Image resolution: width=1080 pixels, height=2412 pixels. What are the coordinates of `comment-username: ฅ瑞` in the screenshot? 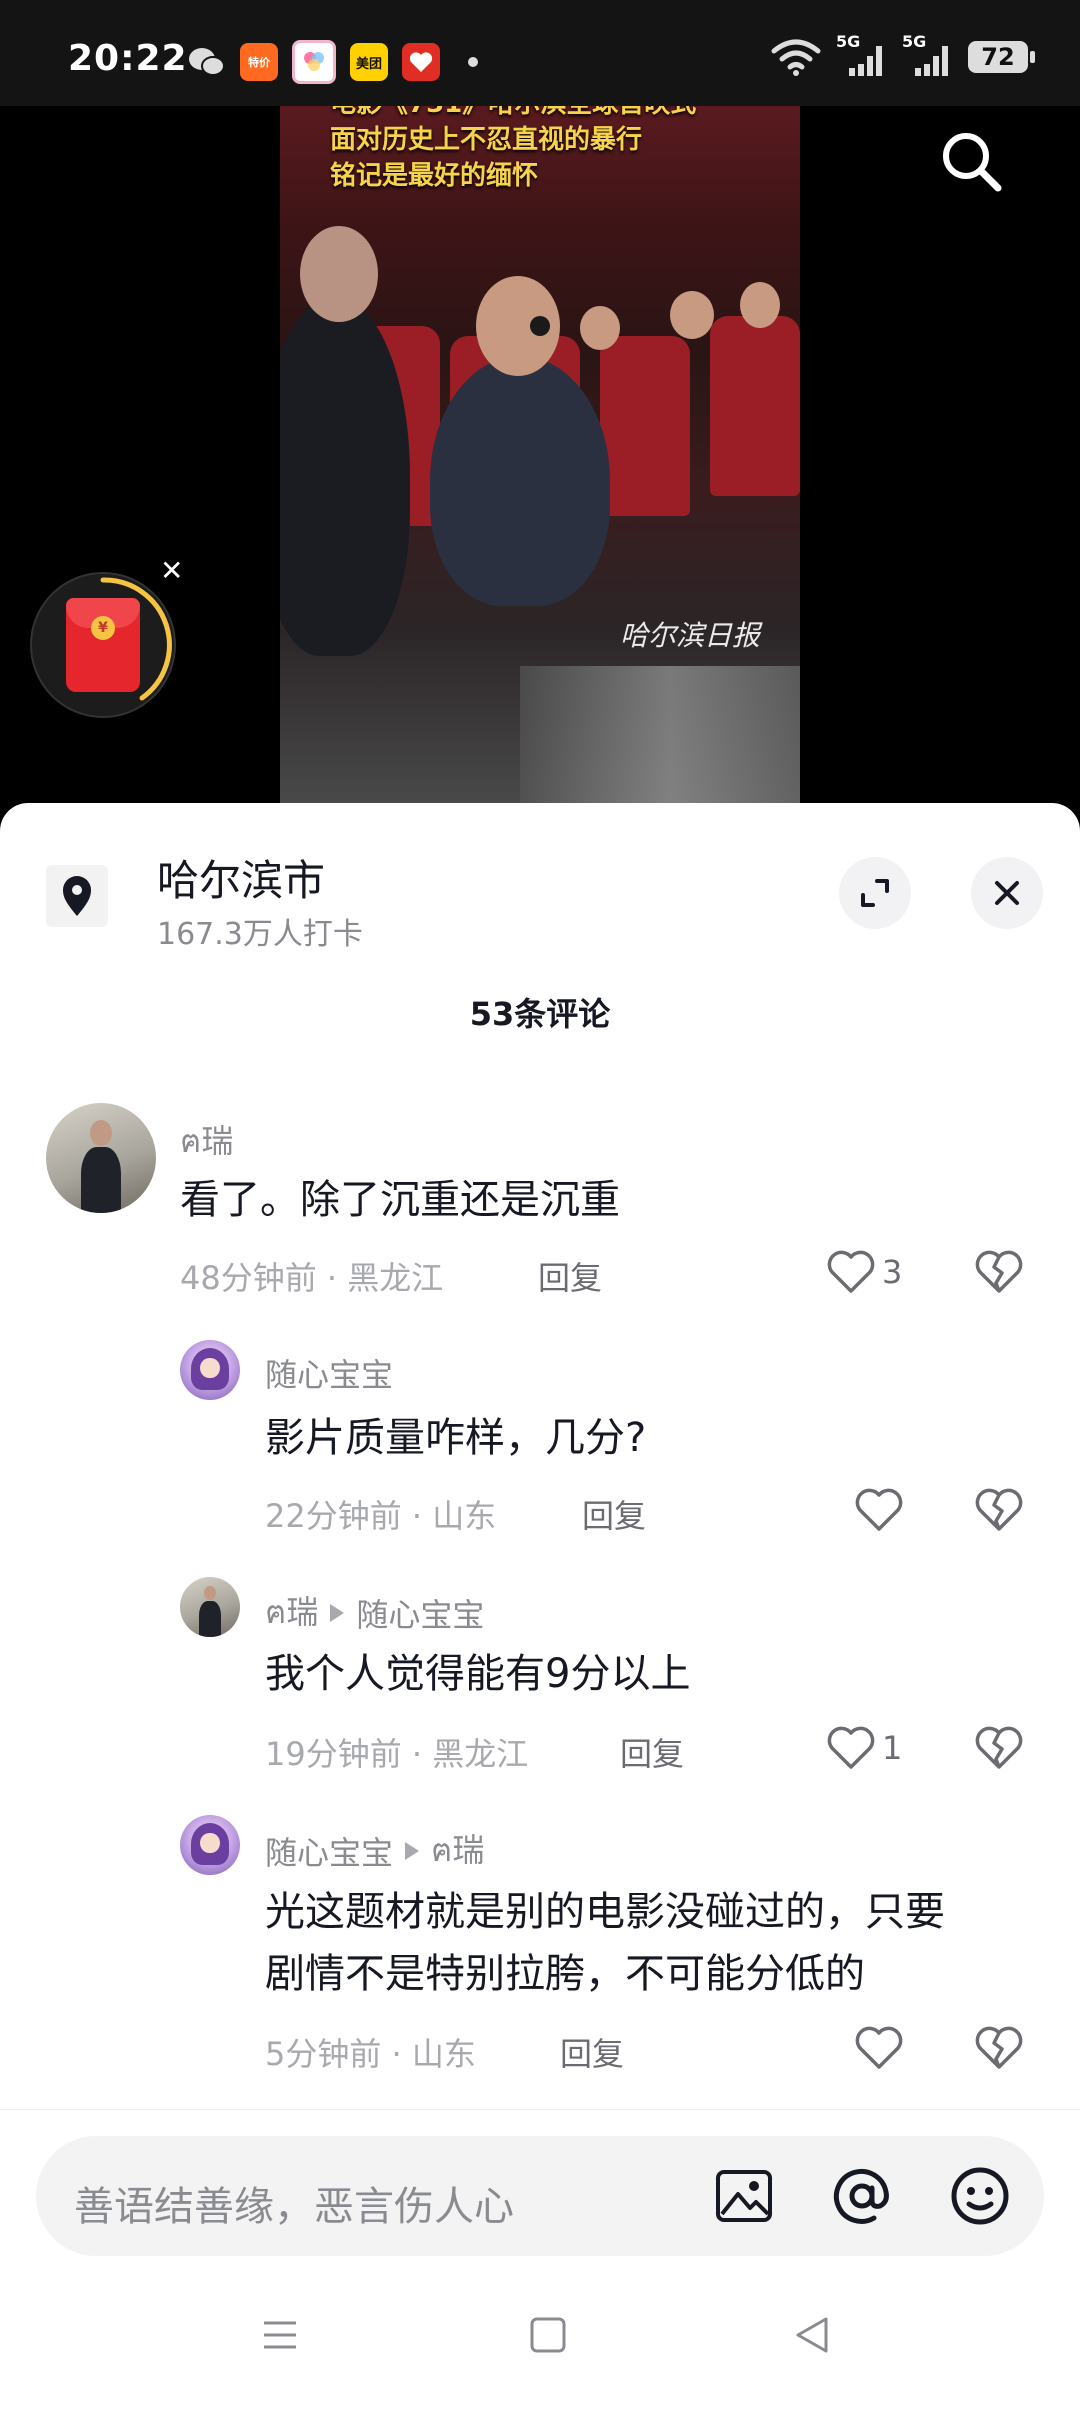 It's located at (206, 1141).